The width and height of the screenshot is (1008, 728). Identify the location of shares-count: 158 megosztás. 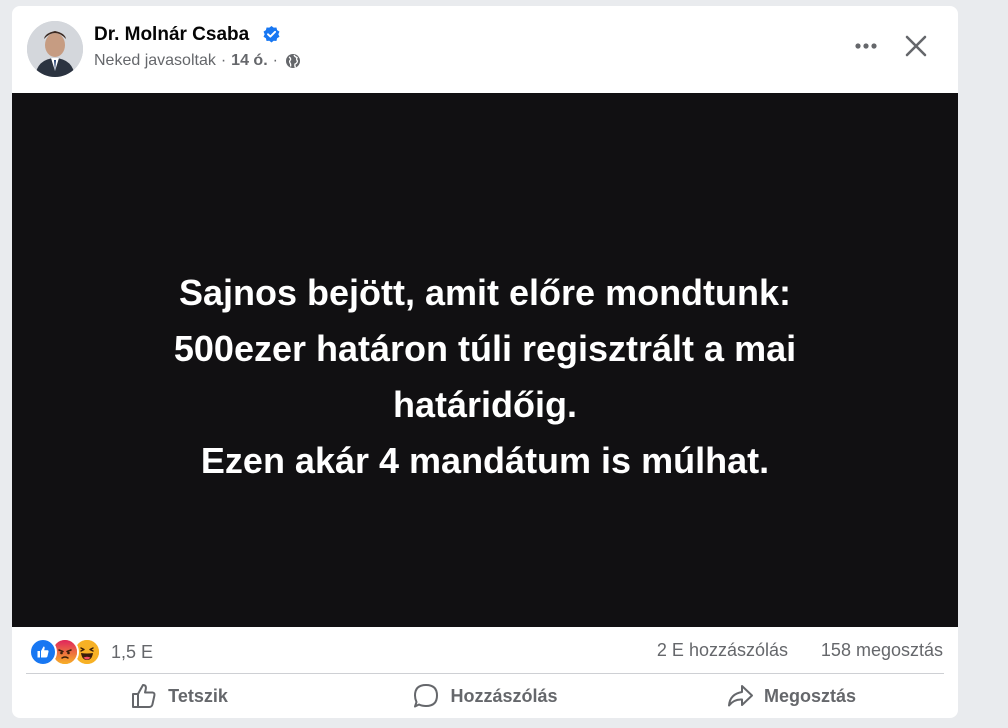
(882, 650).